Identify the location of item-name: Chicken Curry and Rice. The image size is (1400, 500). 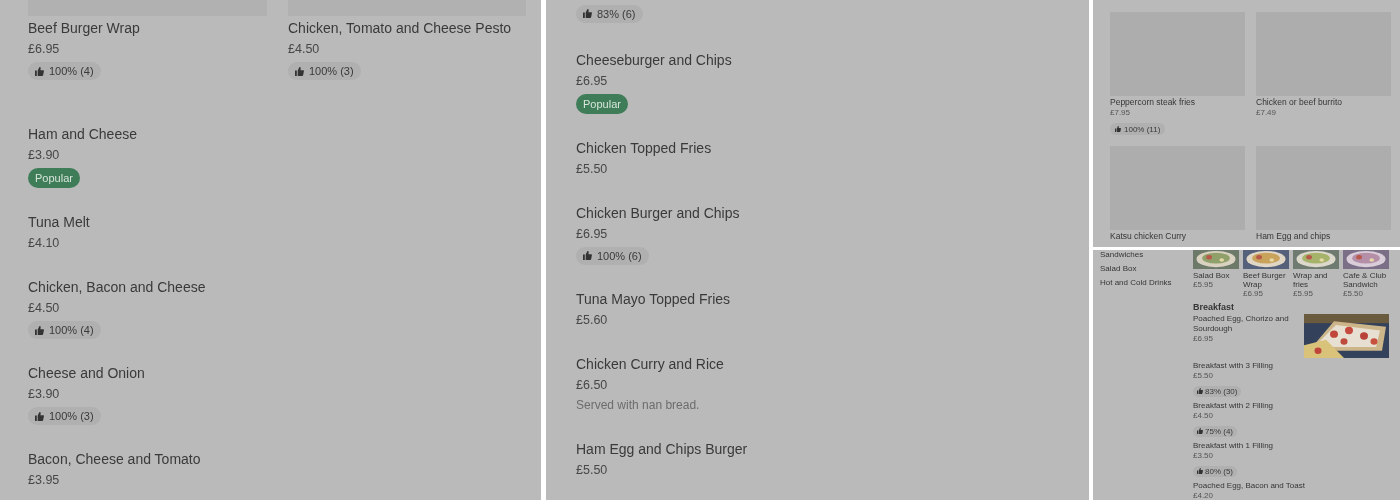
(825, 363).